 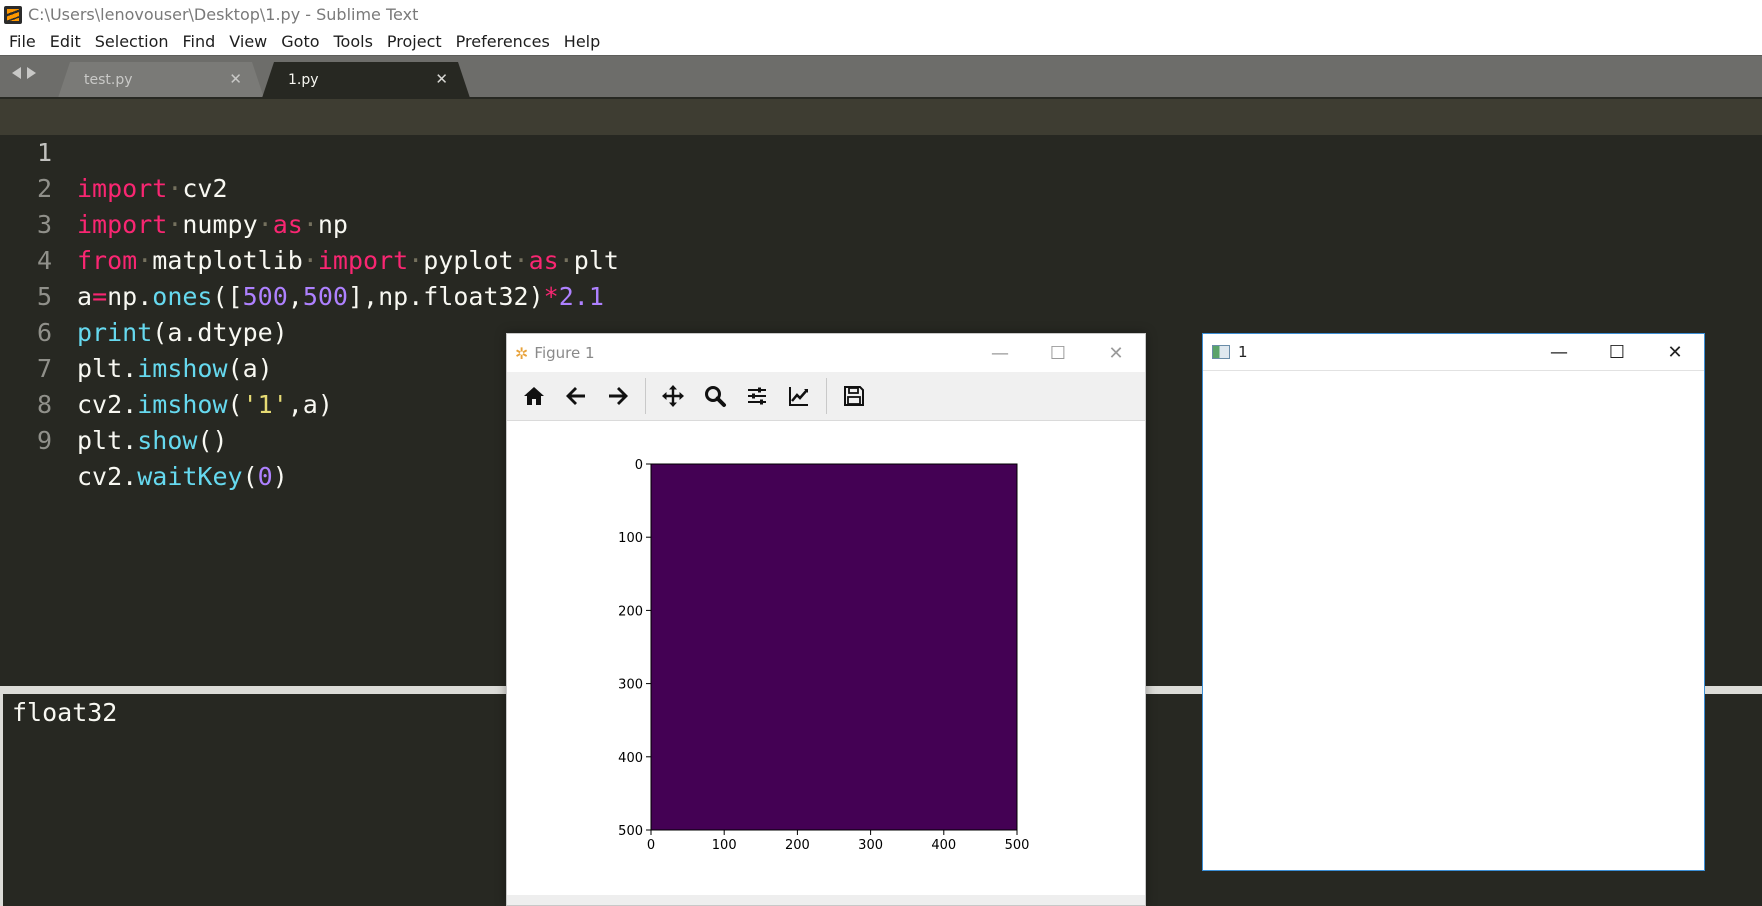 I want to click on tab-1-py: 1.py ✕, so click(x=366, y=80).